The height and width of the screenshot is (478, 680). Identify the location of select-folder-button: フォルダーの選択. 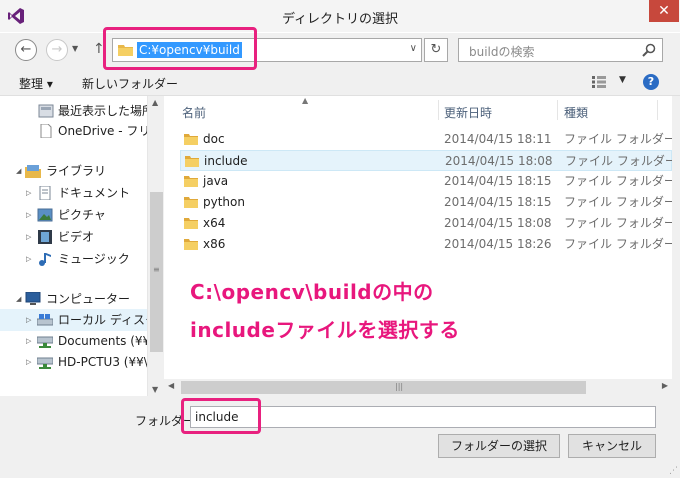
(499, 446).